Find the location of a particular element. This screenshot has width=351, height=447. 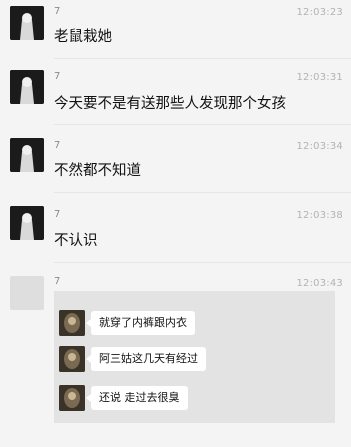

message-text: 老鼠栽她 is located at coordinates (83, 35).